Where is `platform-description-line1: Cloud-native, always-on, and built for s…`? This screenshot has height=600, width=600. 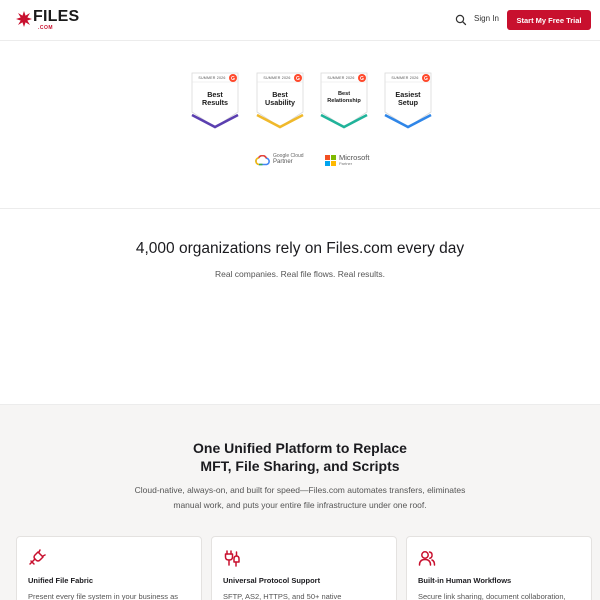 platform-description-line1: Cloud-native, always-on, and built for s… is located at coordinates (300, 490).